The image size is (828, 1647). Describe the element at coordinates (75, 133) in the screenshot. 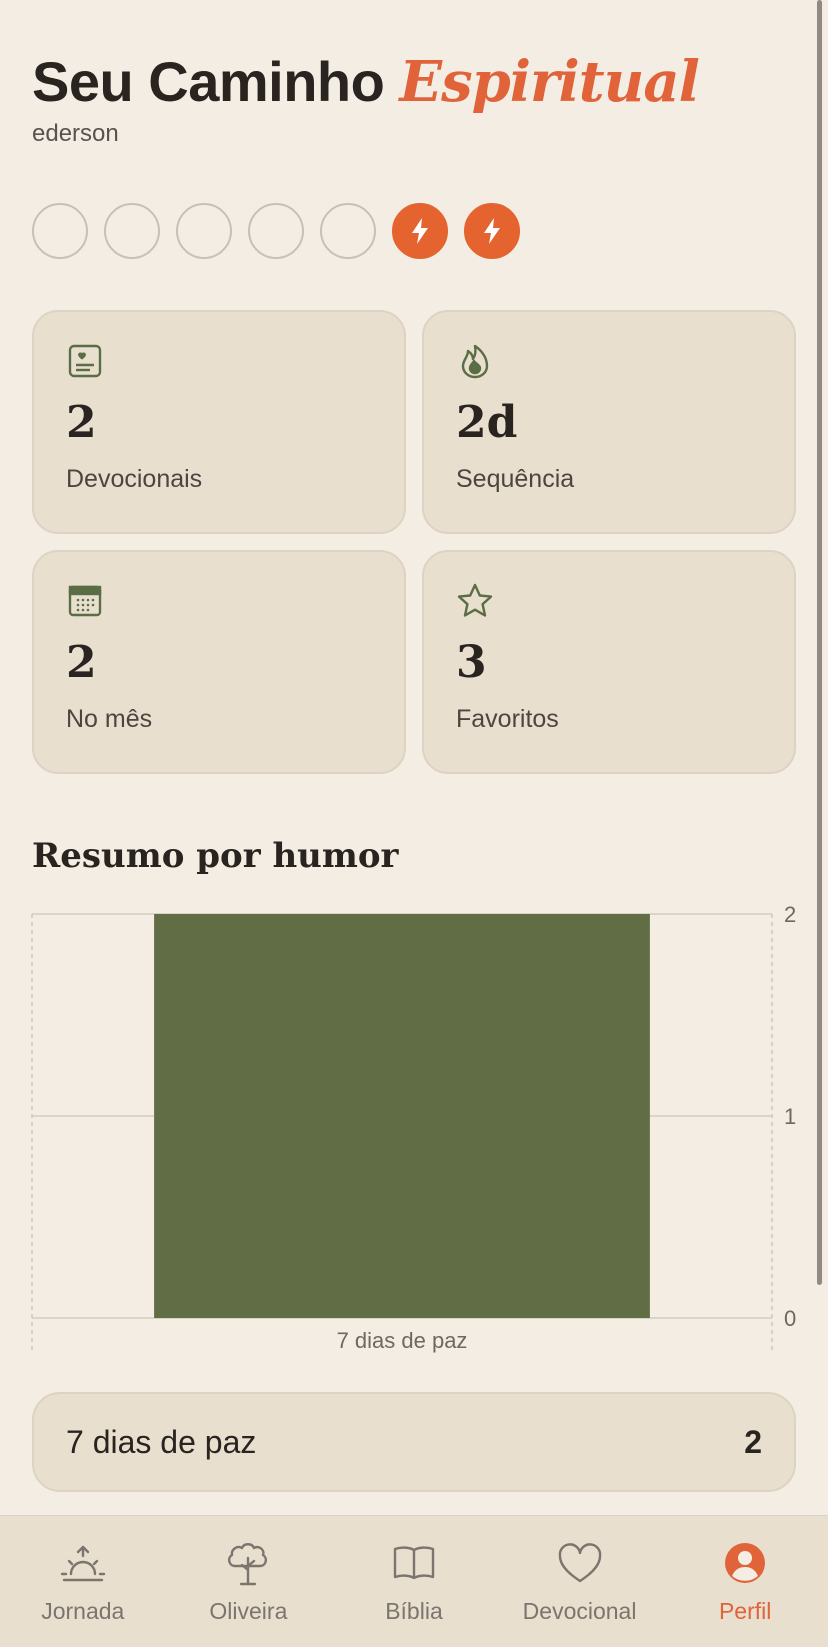

I see `username: ederson` at that location.